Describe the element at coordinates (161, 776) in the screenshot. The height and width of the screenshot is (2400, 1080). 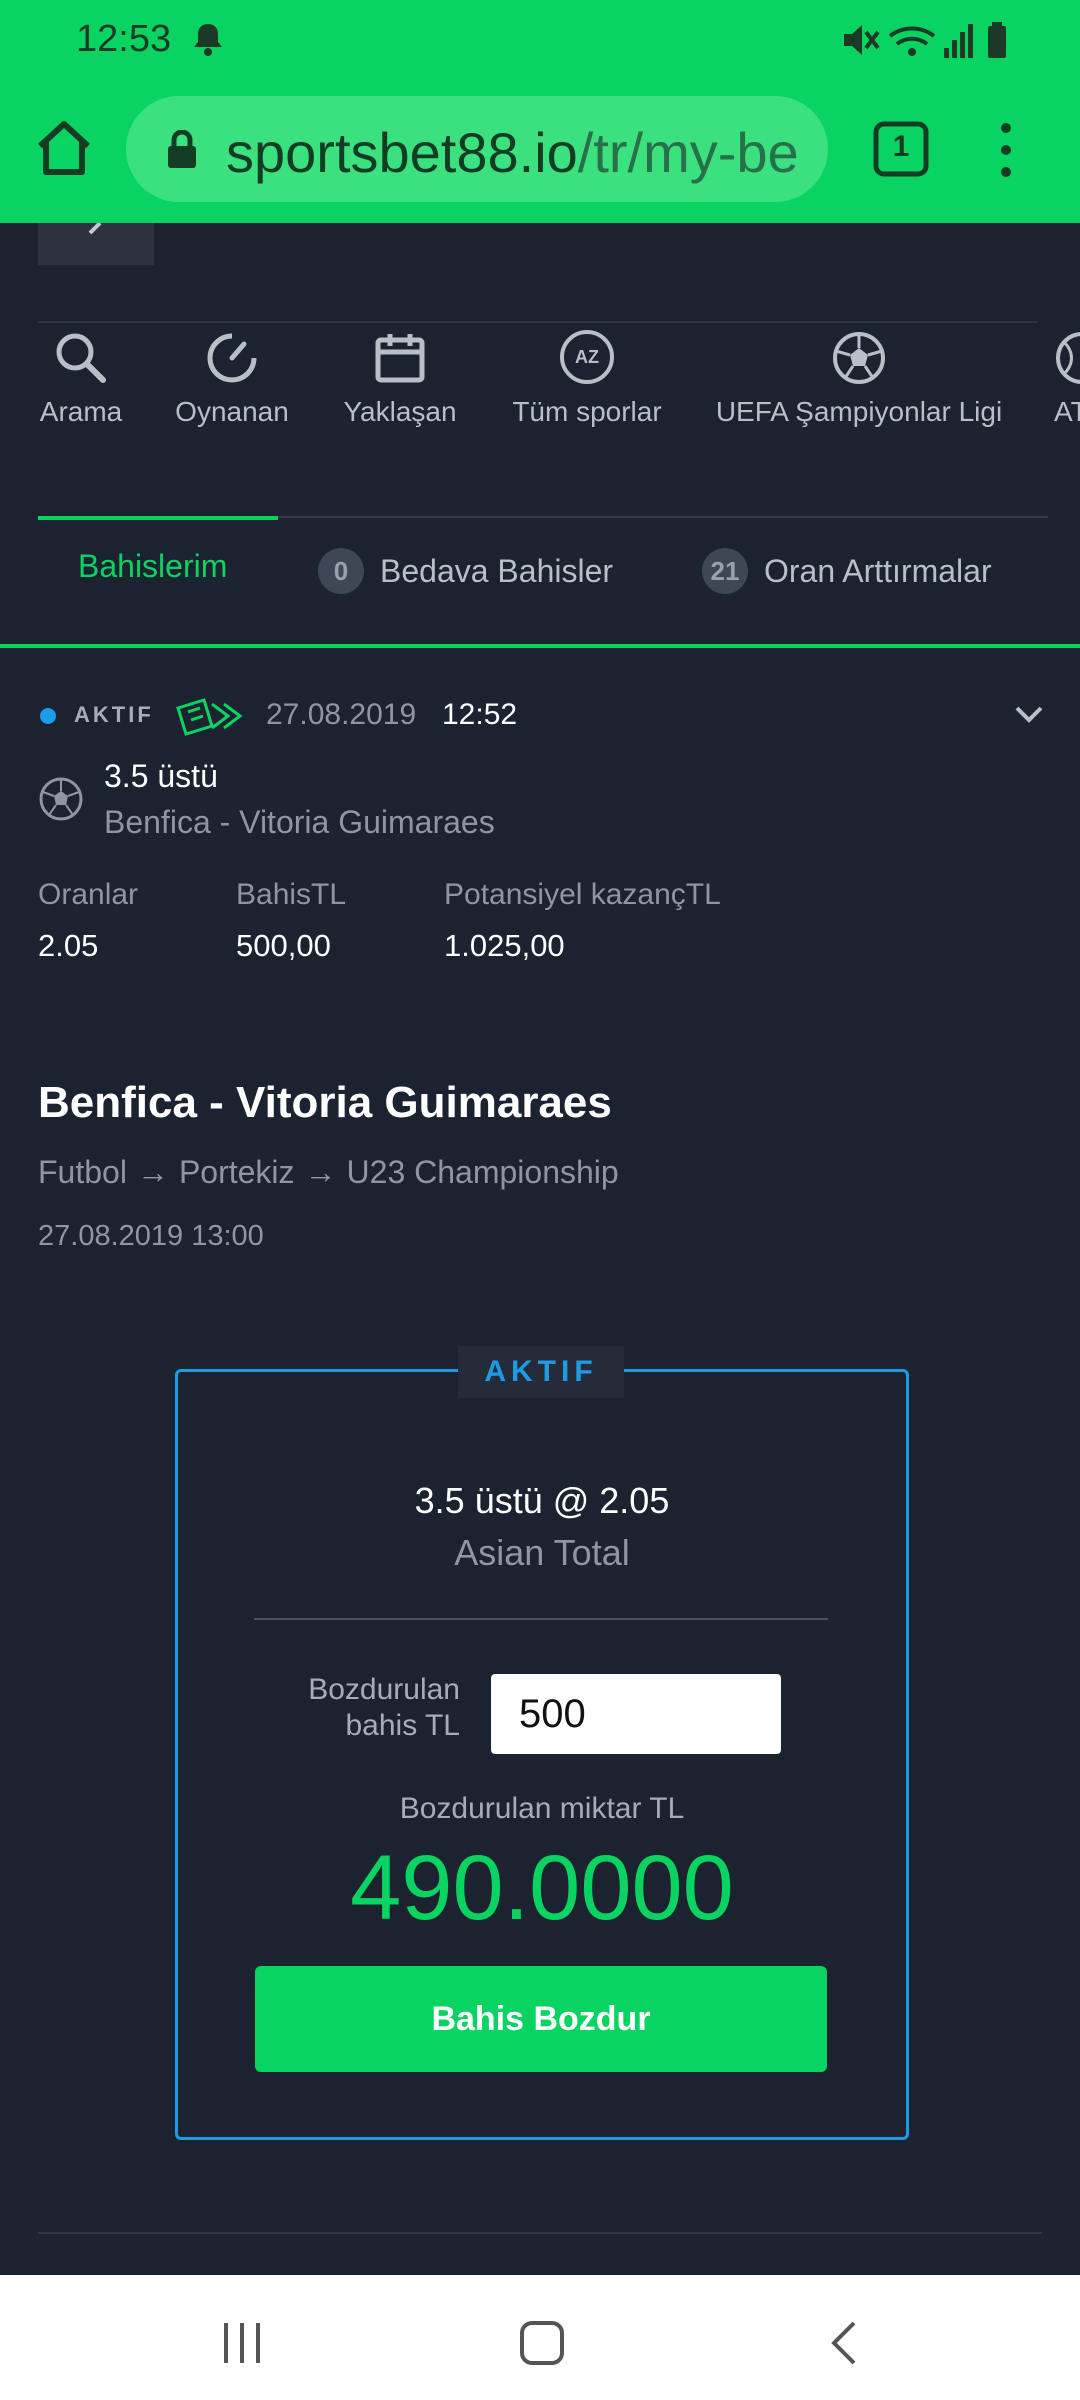
I see `bet-selection: 3.5 üstü` at that location.